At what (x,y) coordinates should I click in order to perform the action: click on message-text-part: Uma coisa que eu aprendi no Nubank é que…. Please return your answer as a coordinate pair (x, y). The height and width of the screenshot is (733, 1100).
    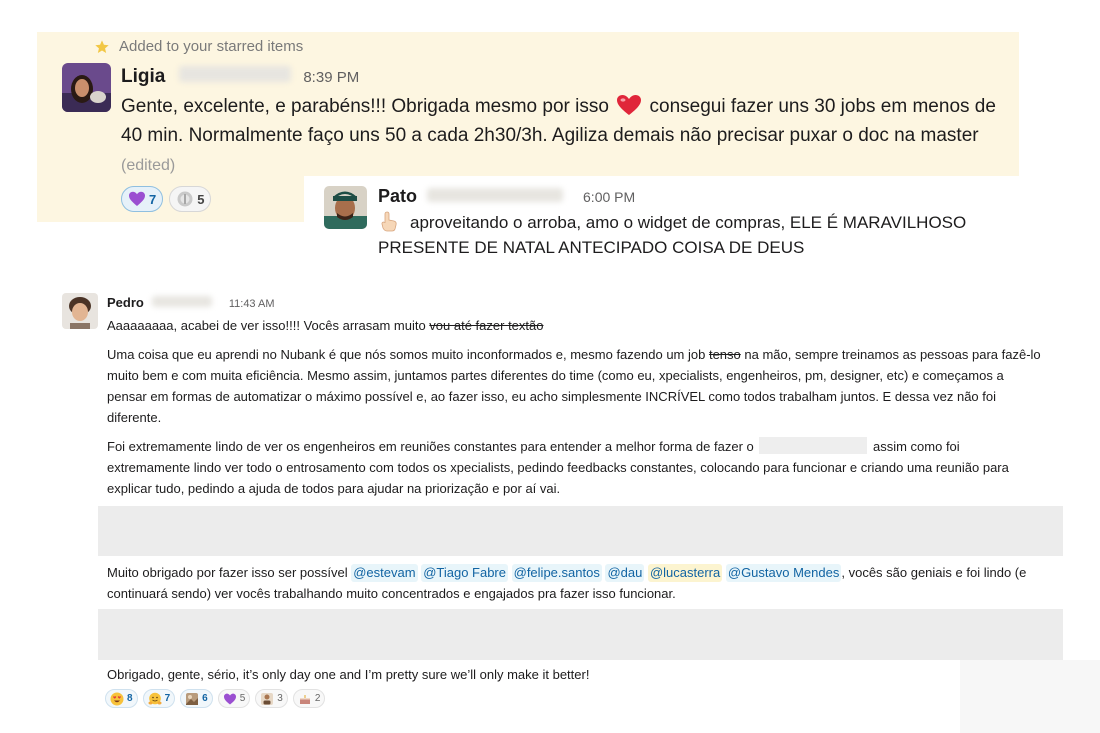
    Looking at the image, I should click on (408, 354).